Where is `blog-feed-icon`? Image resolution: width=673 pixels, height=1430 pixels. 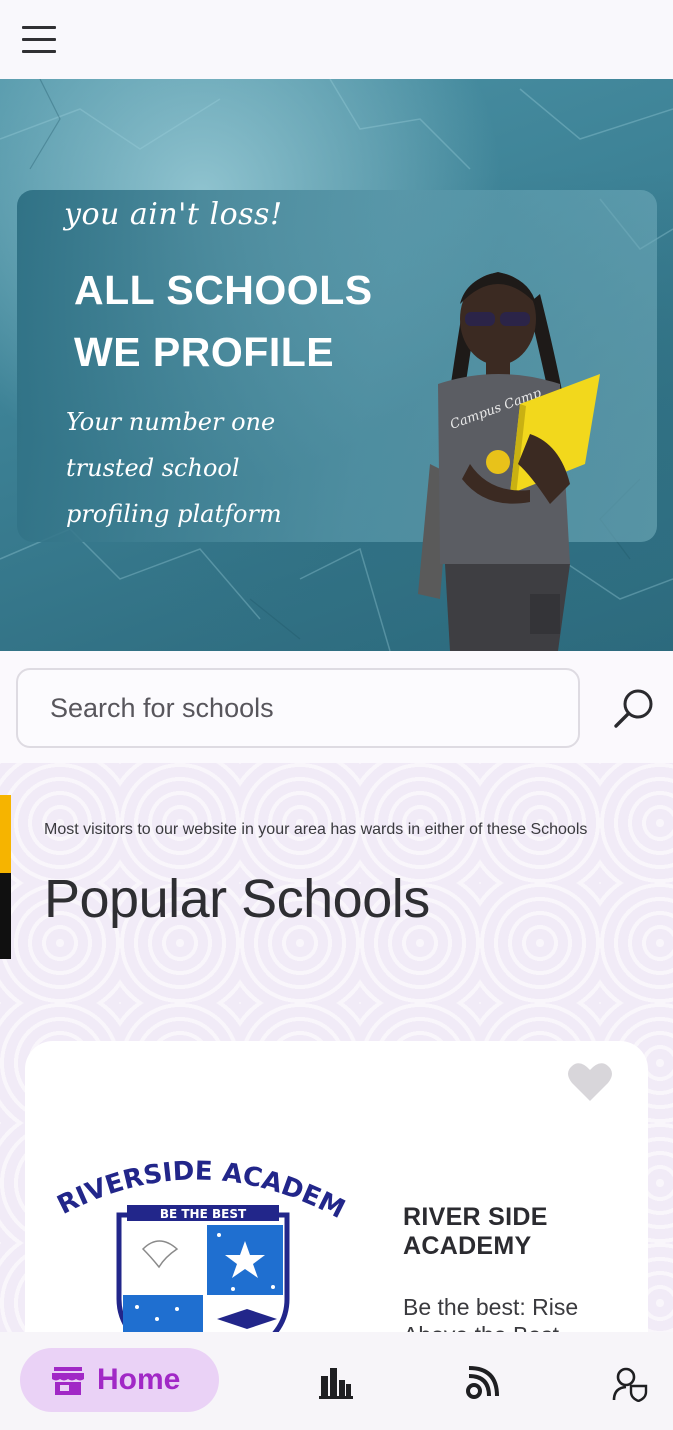
blog-feed-icon is located at coordinates (482, 1383).